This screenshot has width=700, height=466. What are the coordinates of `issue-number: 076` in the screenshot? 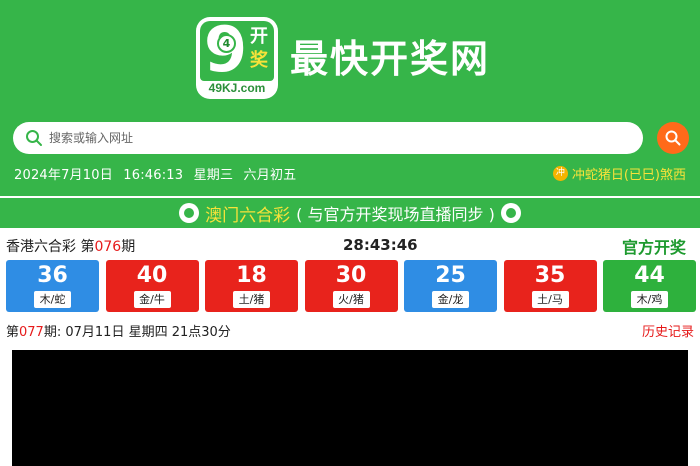 It's located at (108, 247).